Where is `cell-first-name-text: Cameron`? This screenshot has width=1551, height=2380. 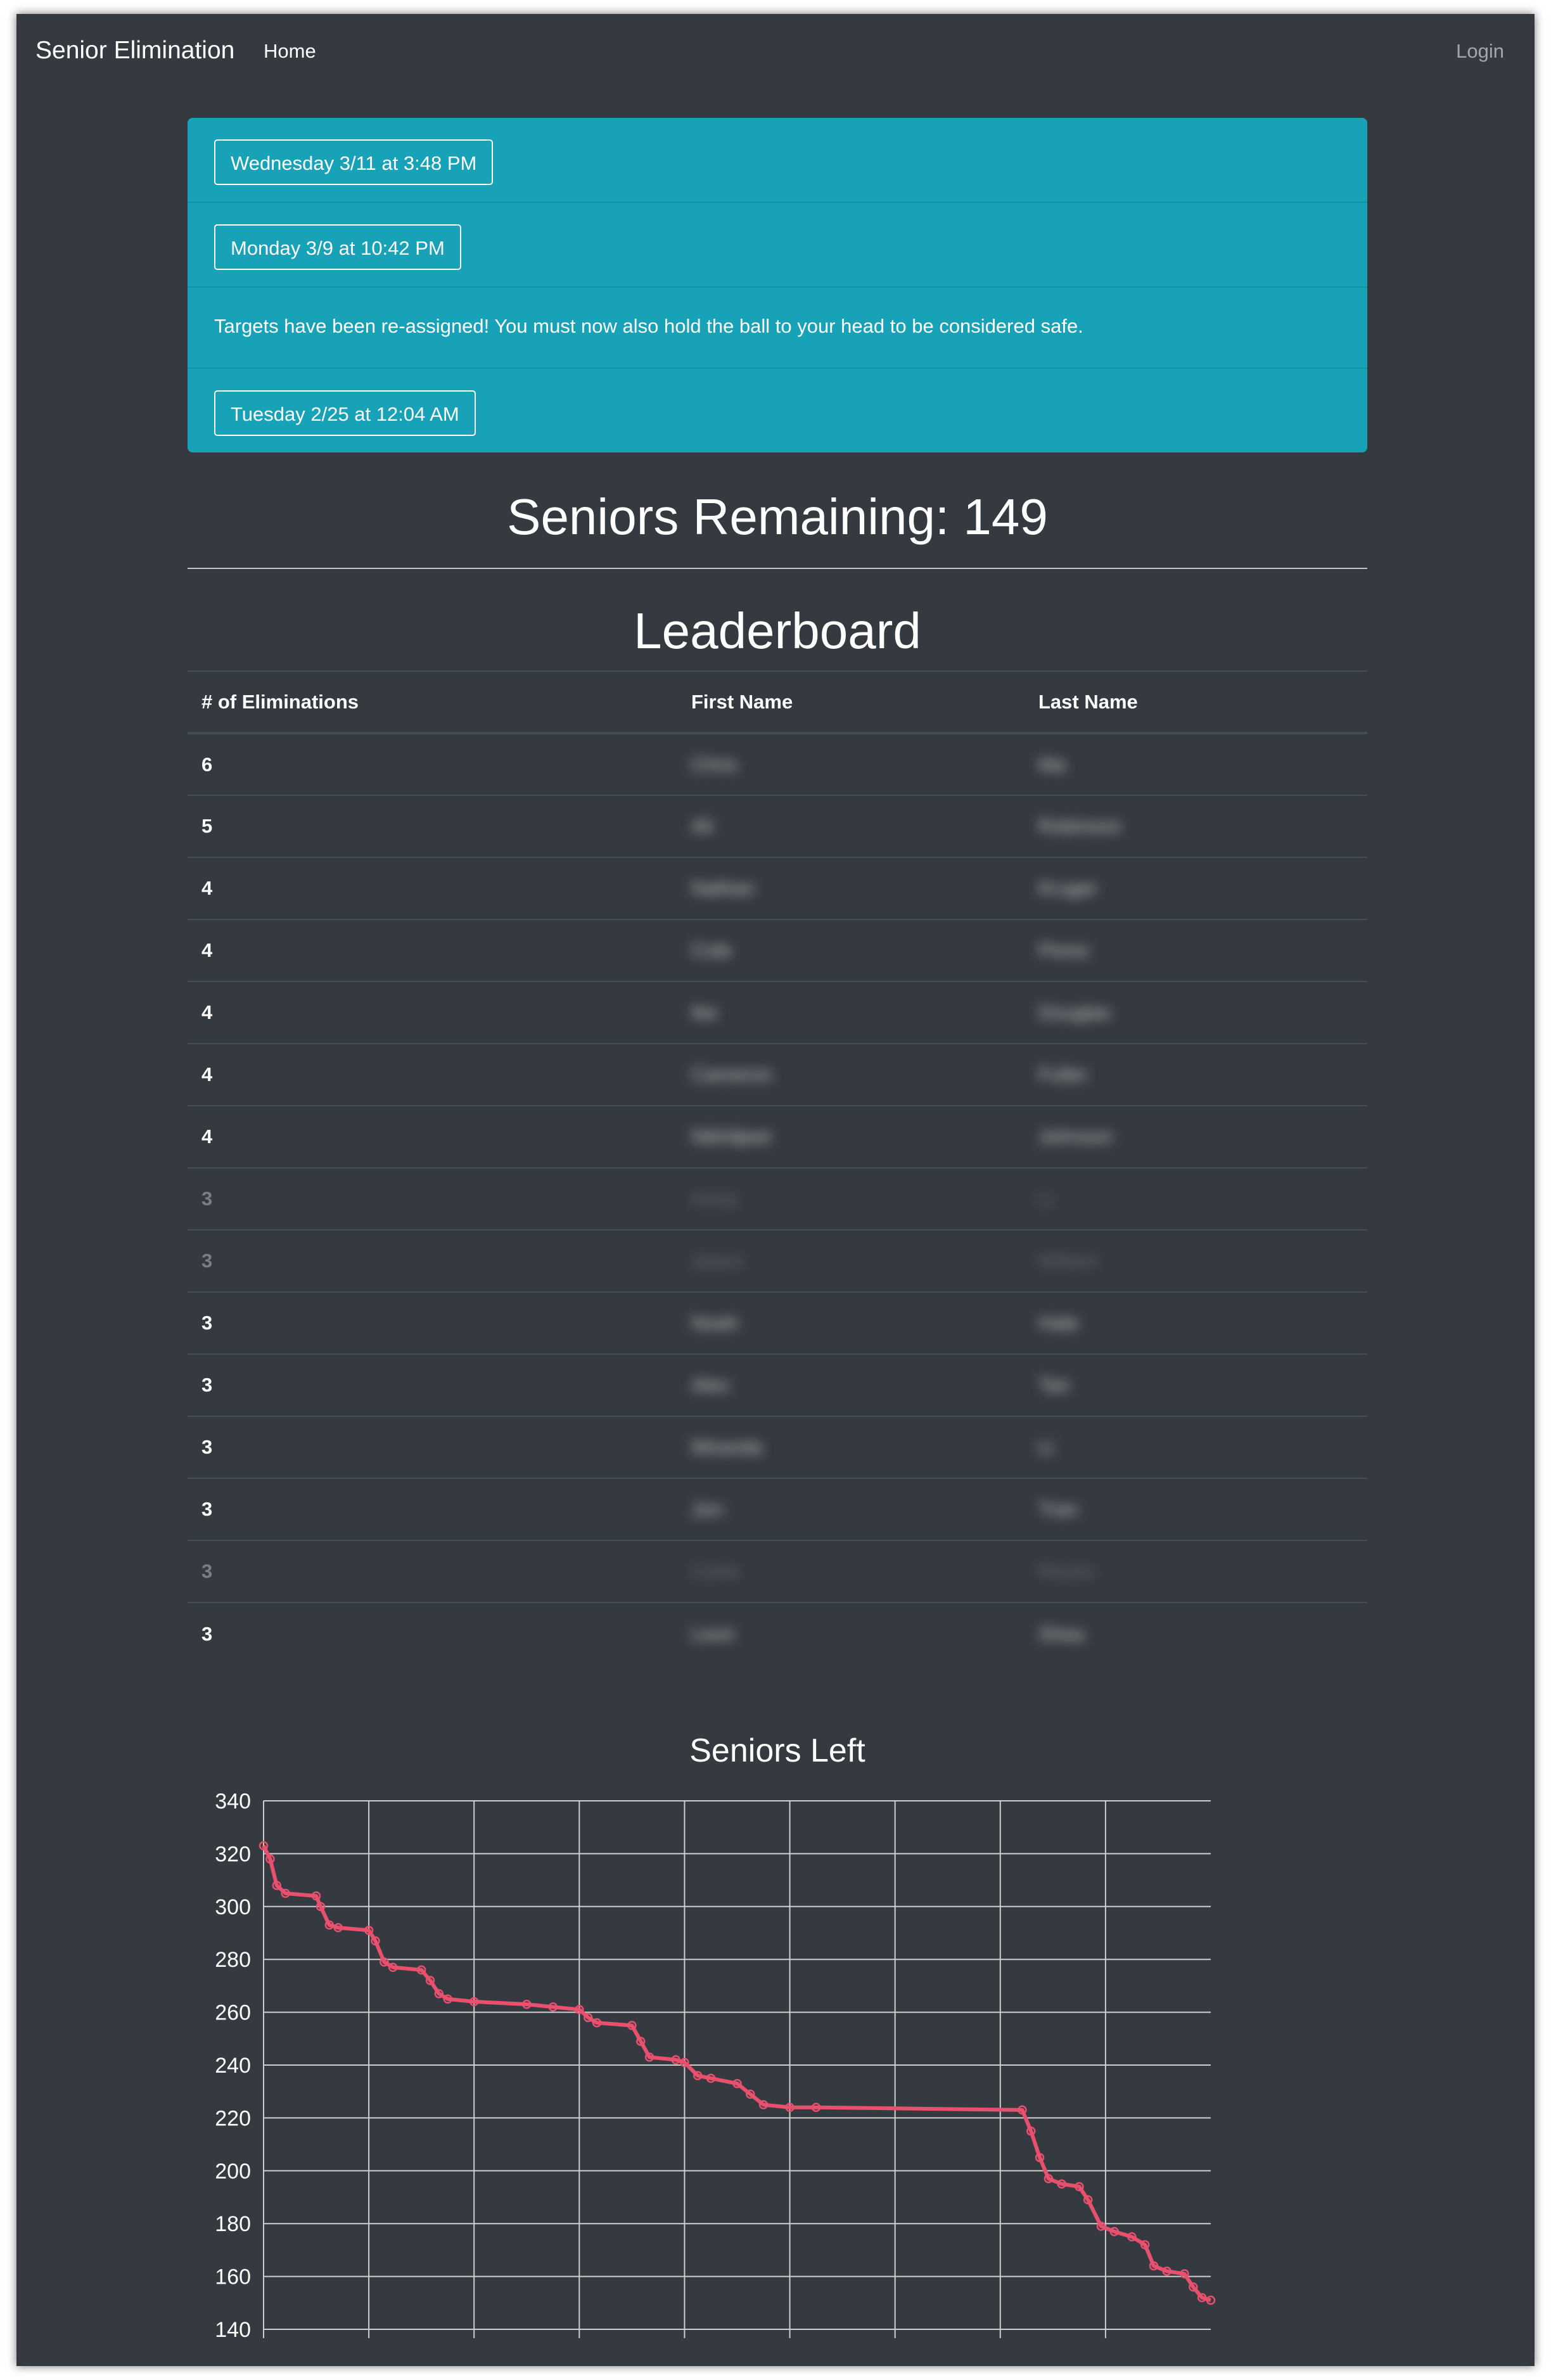
cell-first-name-text: Cameron is located at coordinates (731, 1074).